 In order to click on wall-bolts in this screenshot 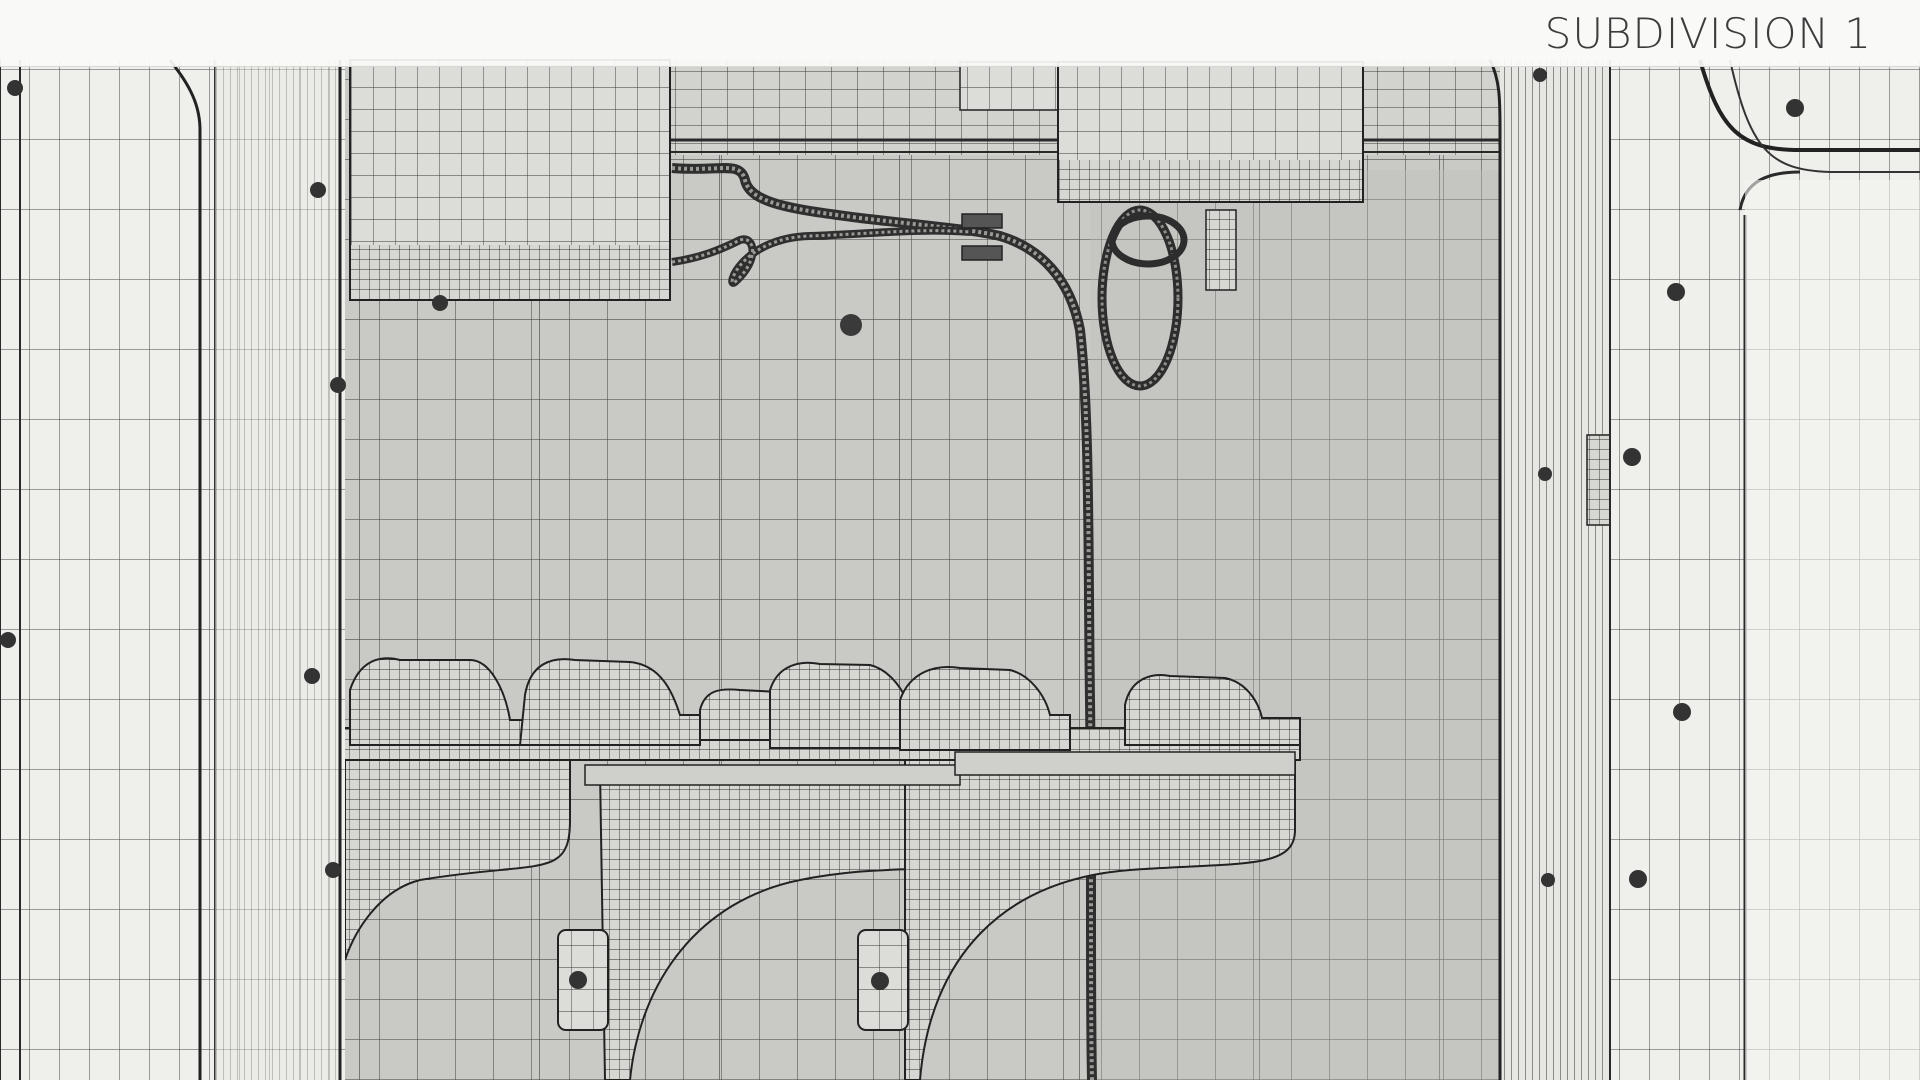, I will do `click(851, 325)`.